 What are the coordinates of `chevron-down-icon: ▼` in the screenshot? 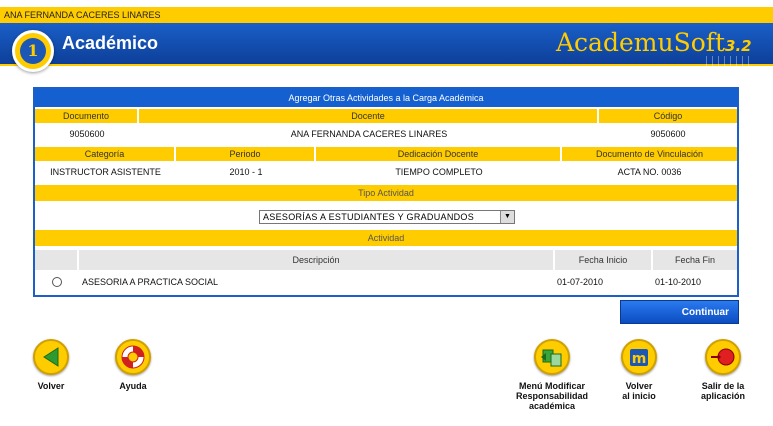 It's located at (507, 217).